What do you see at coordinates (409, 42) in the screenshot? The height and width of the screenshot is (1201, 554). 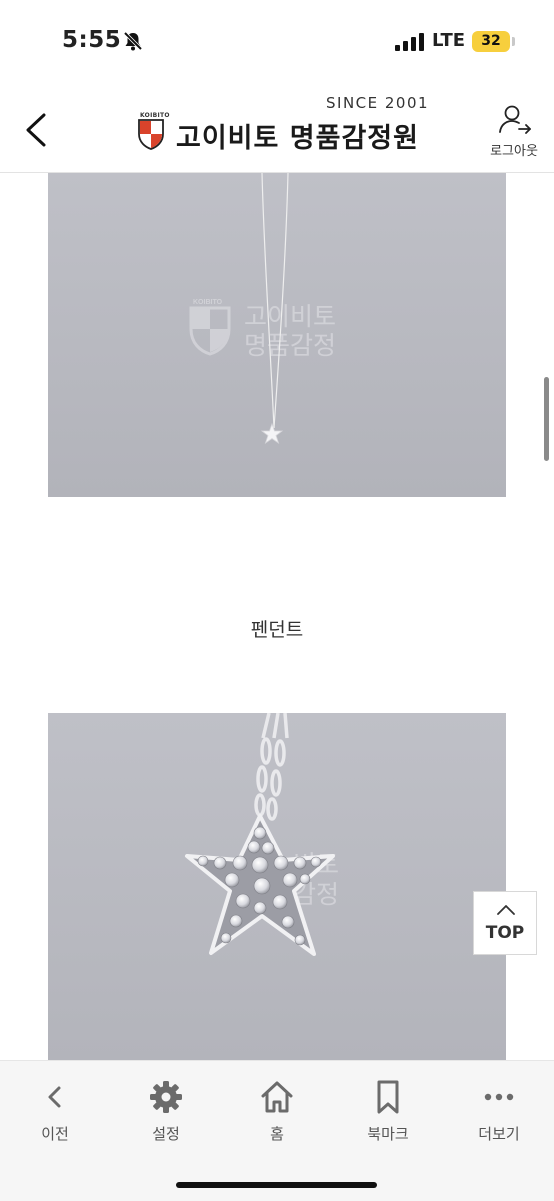 I see `signal-icon` at bounding box center [409, 42].